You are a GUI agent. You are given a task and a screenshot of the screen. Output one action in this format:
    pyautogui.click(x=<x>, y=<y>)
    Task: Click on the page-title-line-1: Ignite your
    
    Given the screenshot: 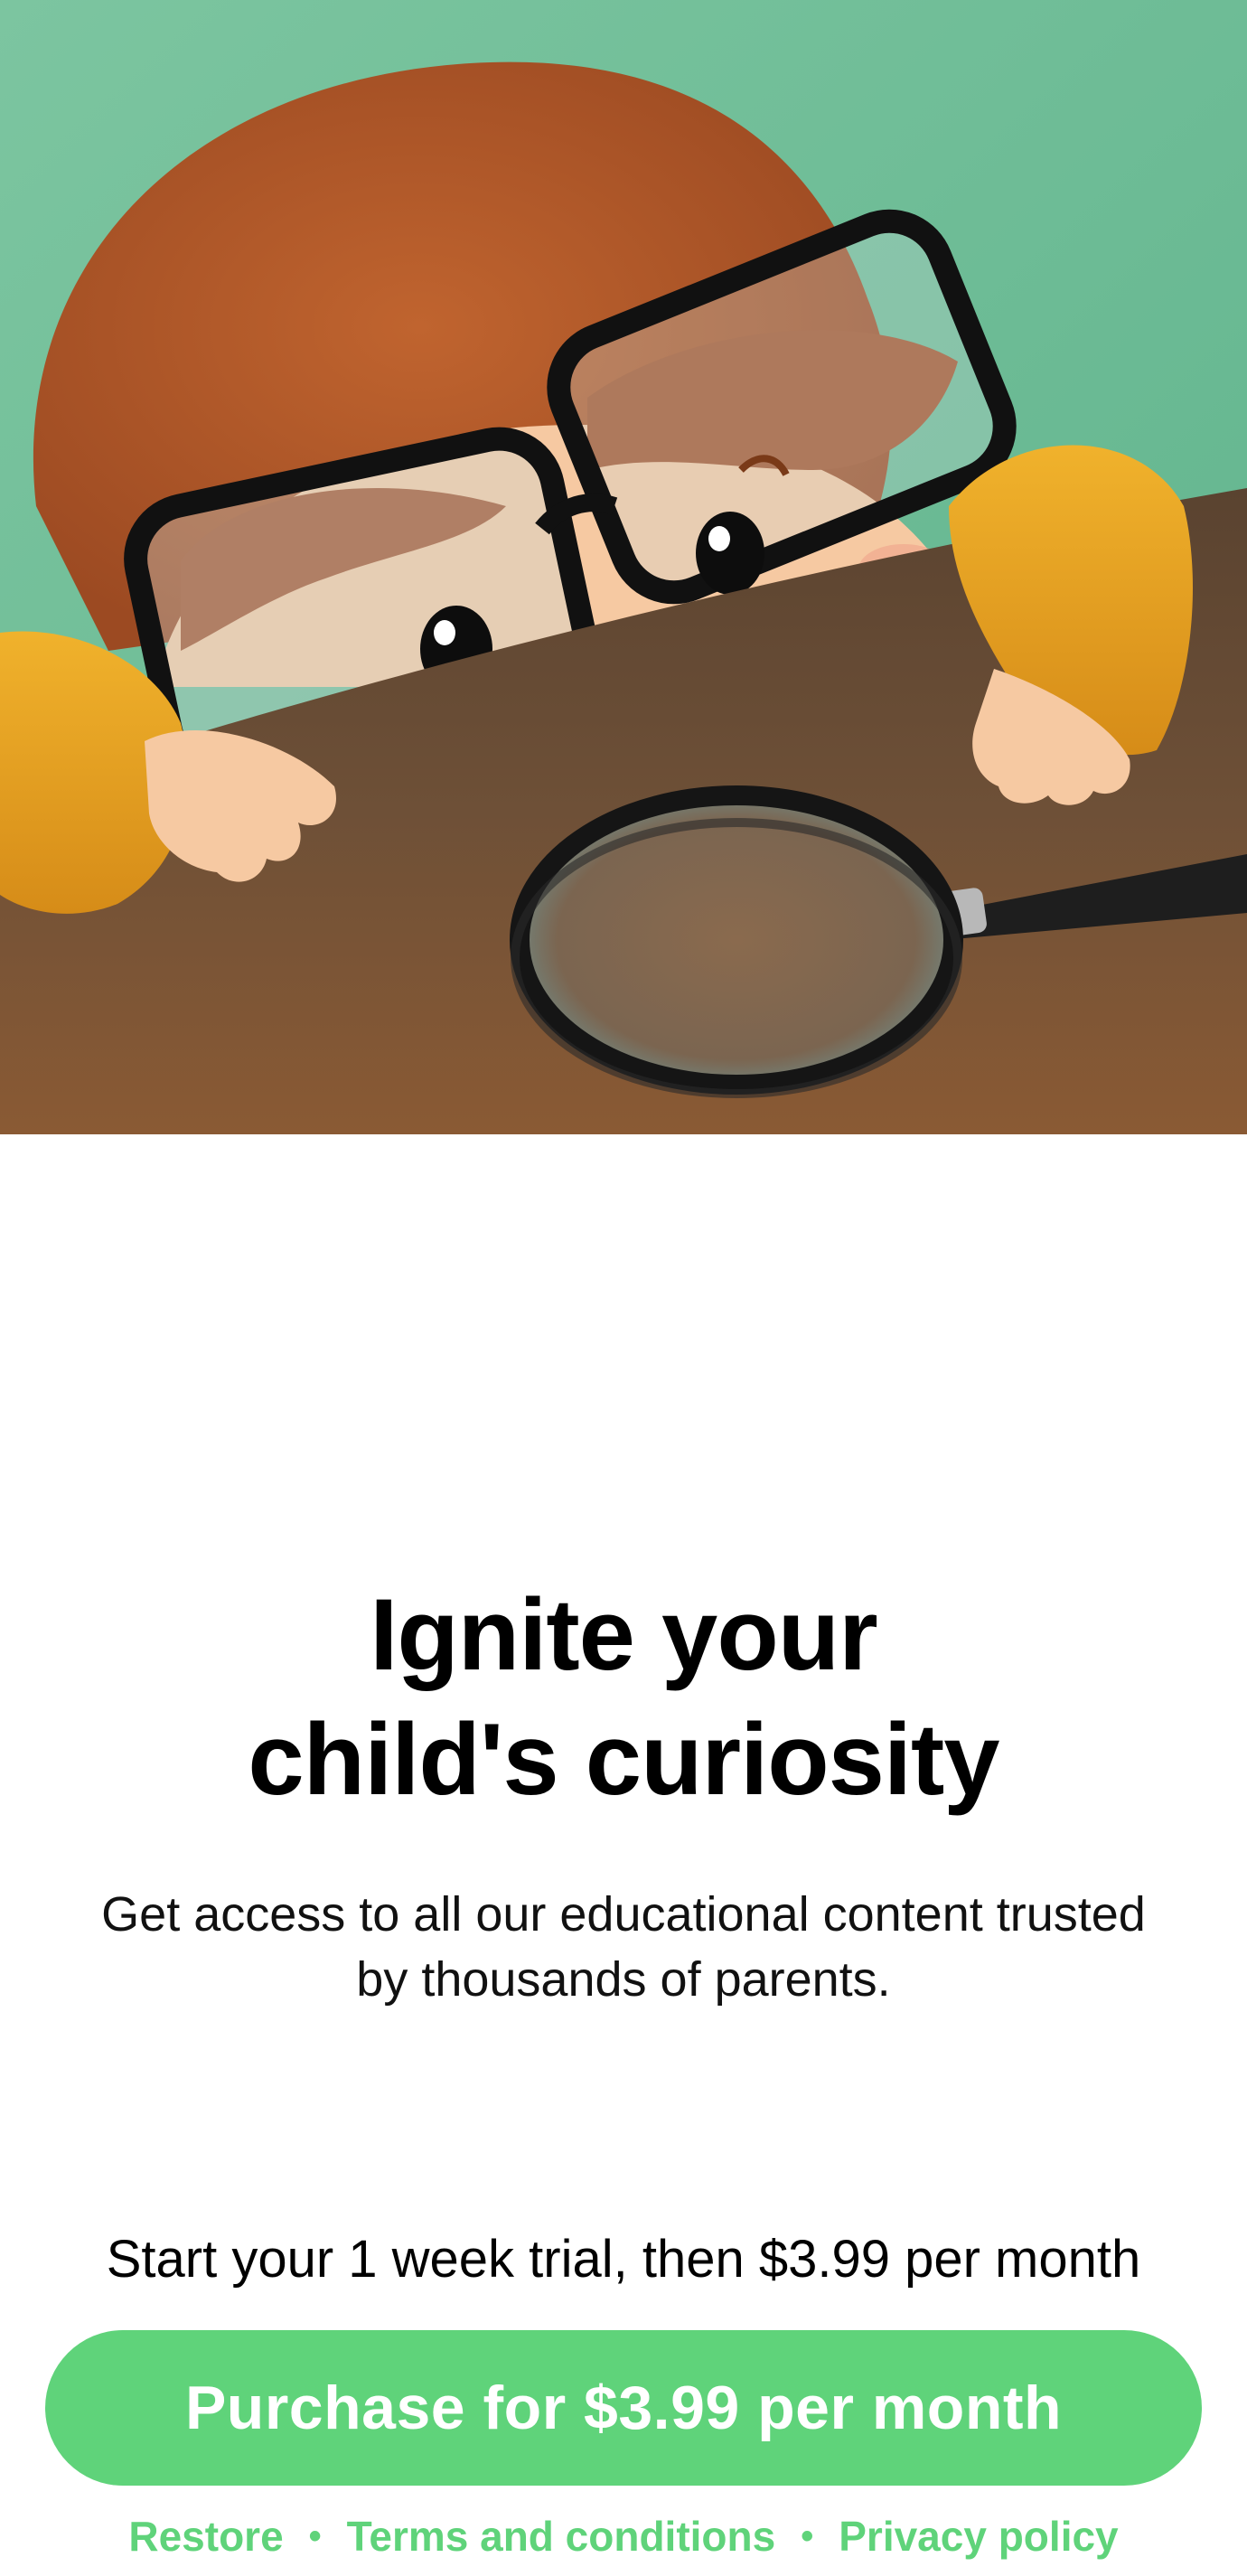 What is the action you would take?
    pyautogui.click(x=623, y=1635)
    